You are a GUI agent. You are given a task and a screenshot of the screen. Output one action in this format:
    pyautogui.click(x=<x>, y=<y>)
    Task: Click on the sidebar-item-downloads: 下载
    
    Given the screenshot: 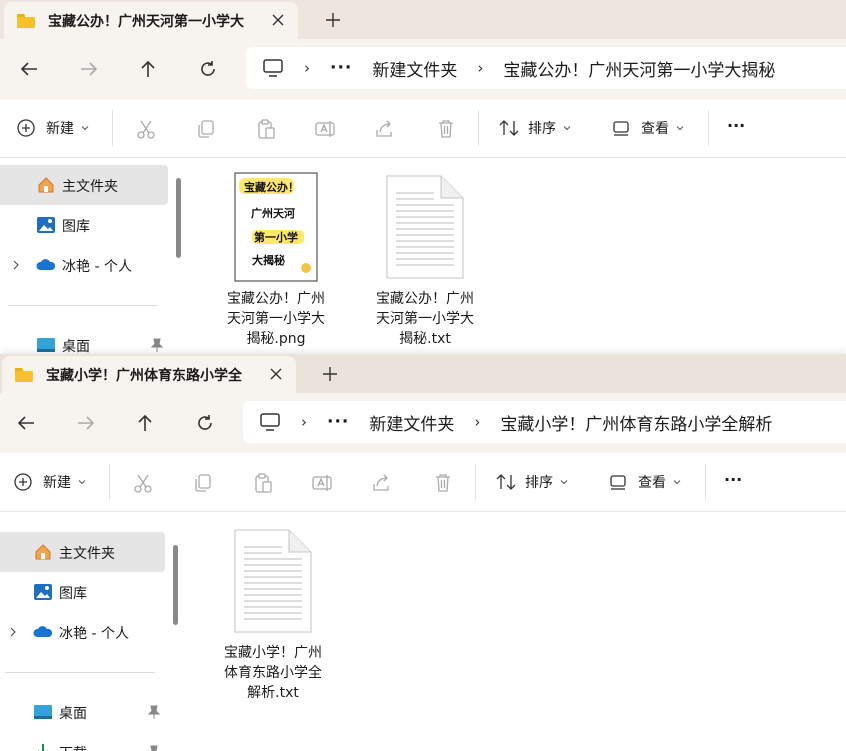 What is the action you would take?
    pyautogui.click(x=84, y=741)
    